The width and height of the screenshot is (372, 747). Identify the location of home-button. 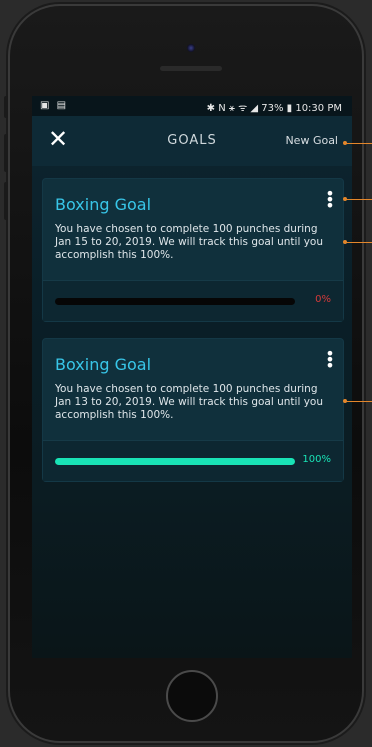
(192, 696).